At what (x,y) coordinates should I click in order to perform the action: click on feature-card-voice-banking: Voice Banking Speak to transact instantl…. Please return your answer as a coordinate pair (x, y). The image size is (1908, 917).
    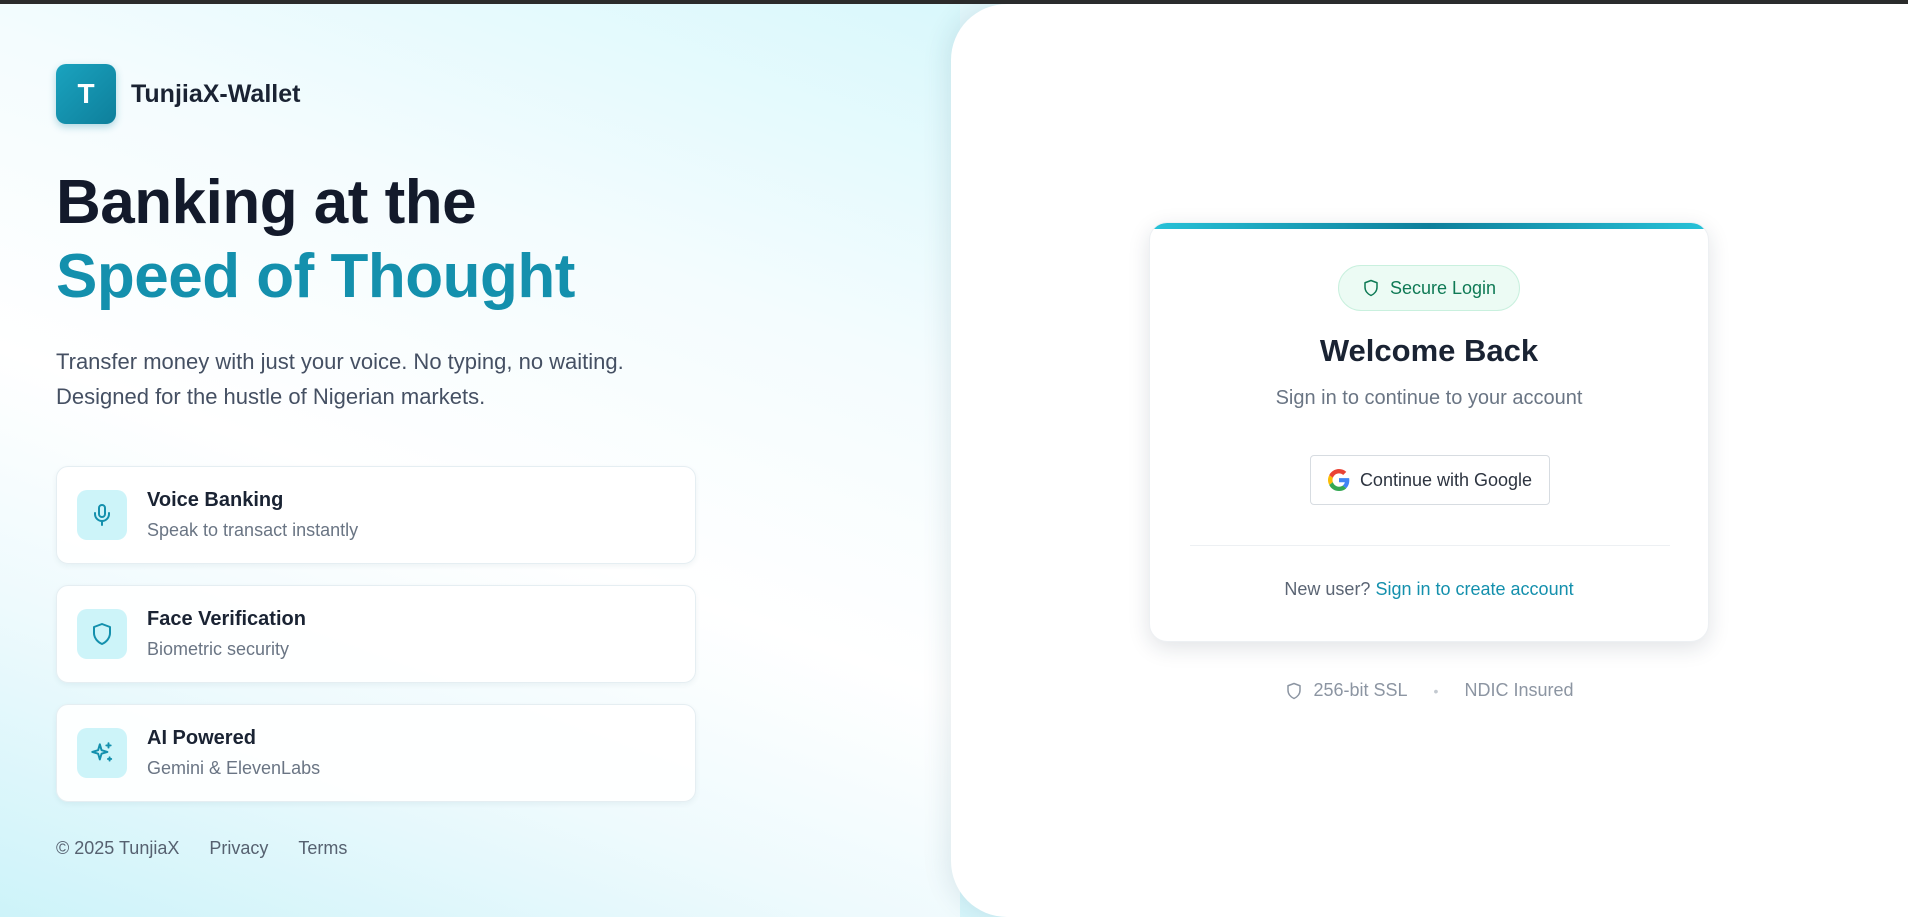
    Looking at the image, I should click on (376, 515).